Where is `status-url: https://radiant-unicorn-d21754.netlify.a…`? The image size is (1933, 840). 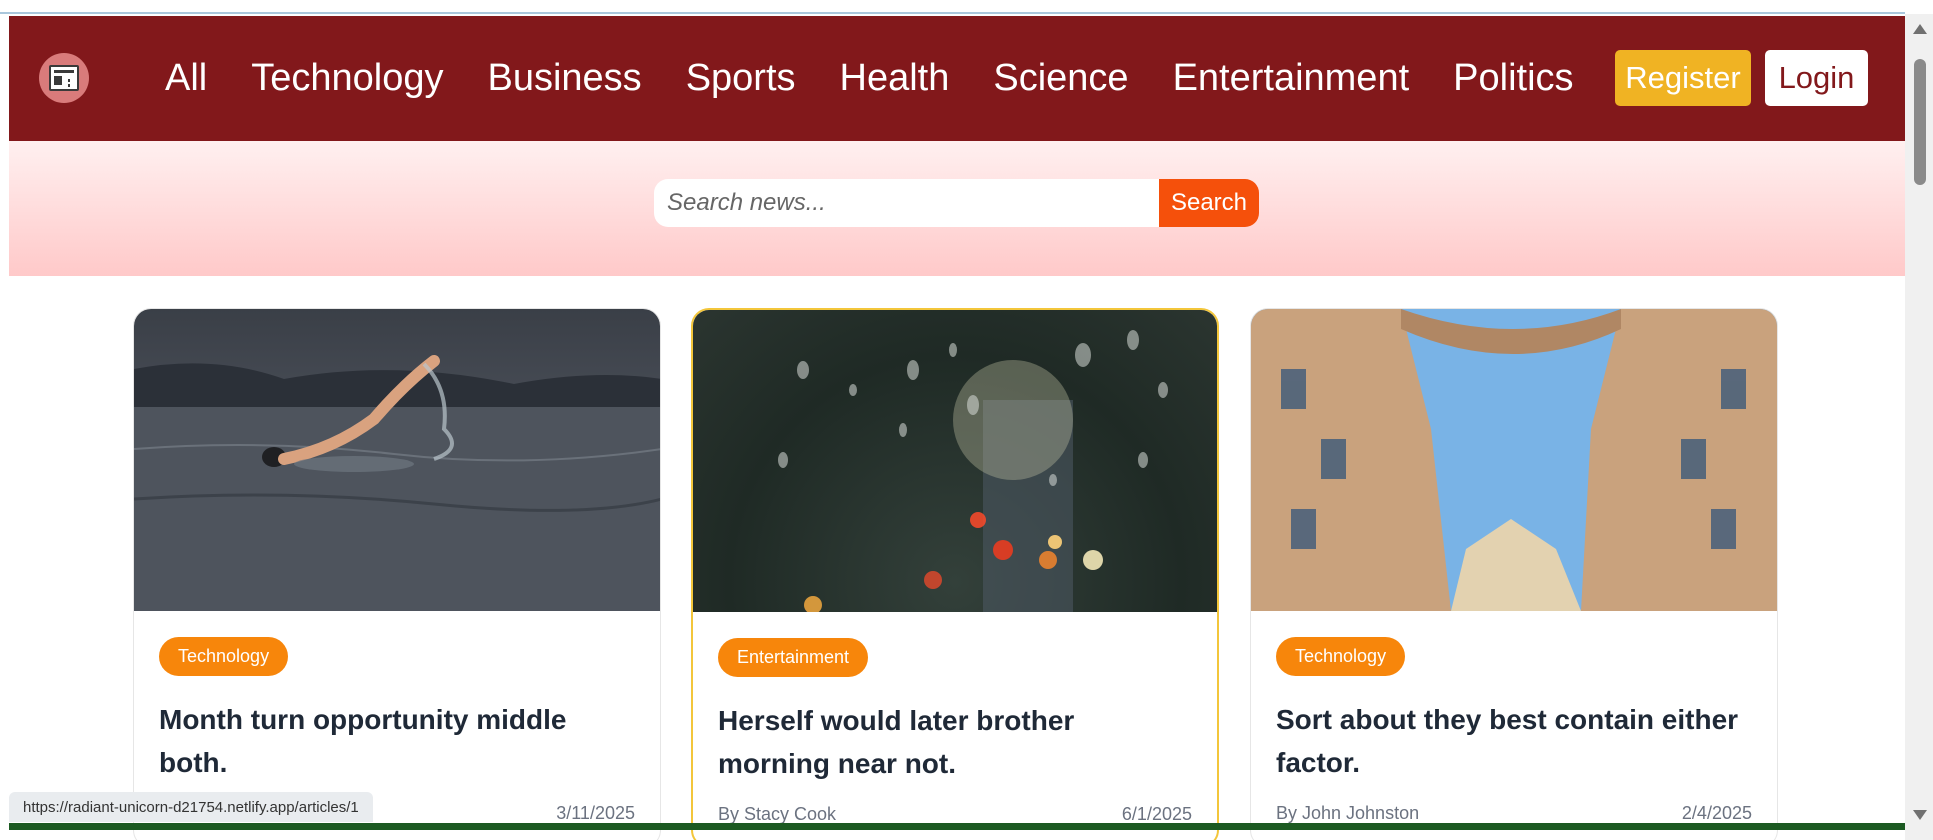 status-url: https://radiant-unicorn-d21754.netlify.a… is located at coordinates (191, 807).